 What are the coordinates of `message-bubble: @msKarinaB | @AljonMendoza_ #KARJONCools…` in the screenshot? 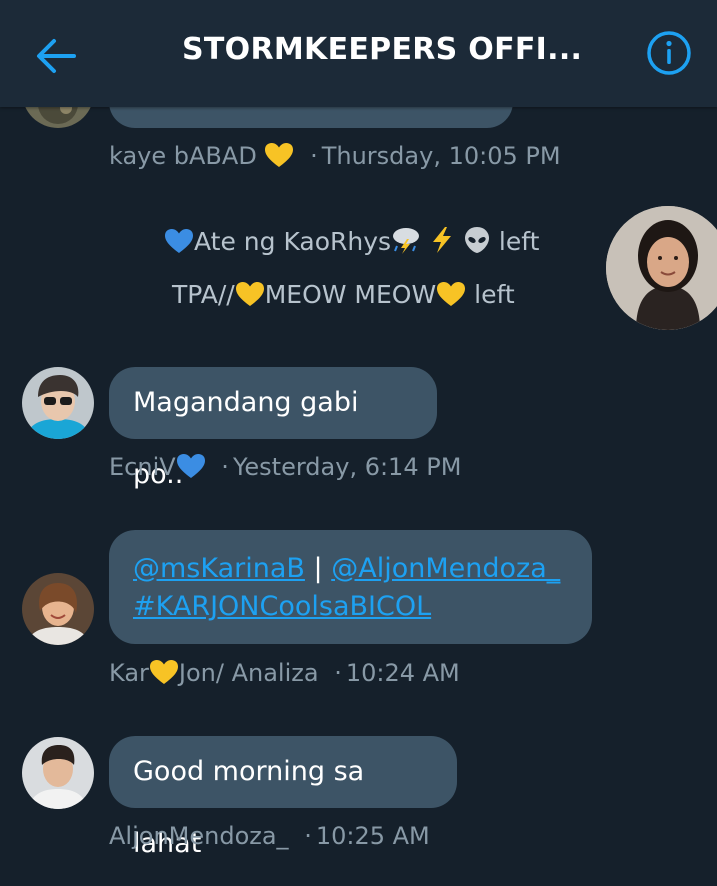 It's located at (350, 587).